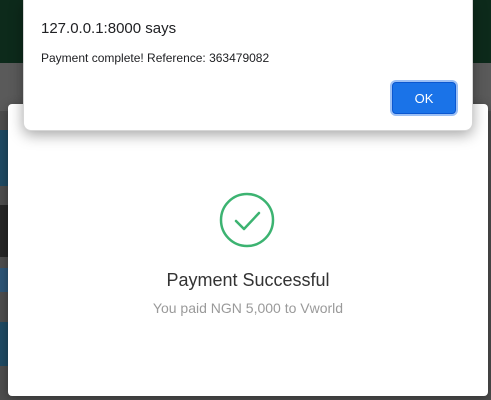  What do you see at coordinates (109, 28) in the screenshot?
I see `alert-origin-title: 127.0.0.1:8000 says` at bounding box center [109, 28].